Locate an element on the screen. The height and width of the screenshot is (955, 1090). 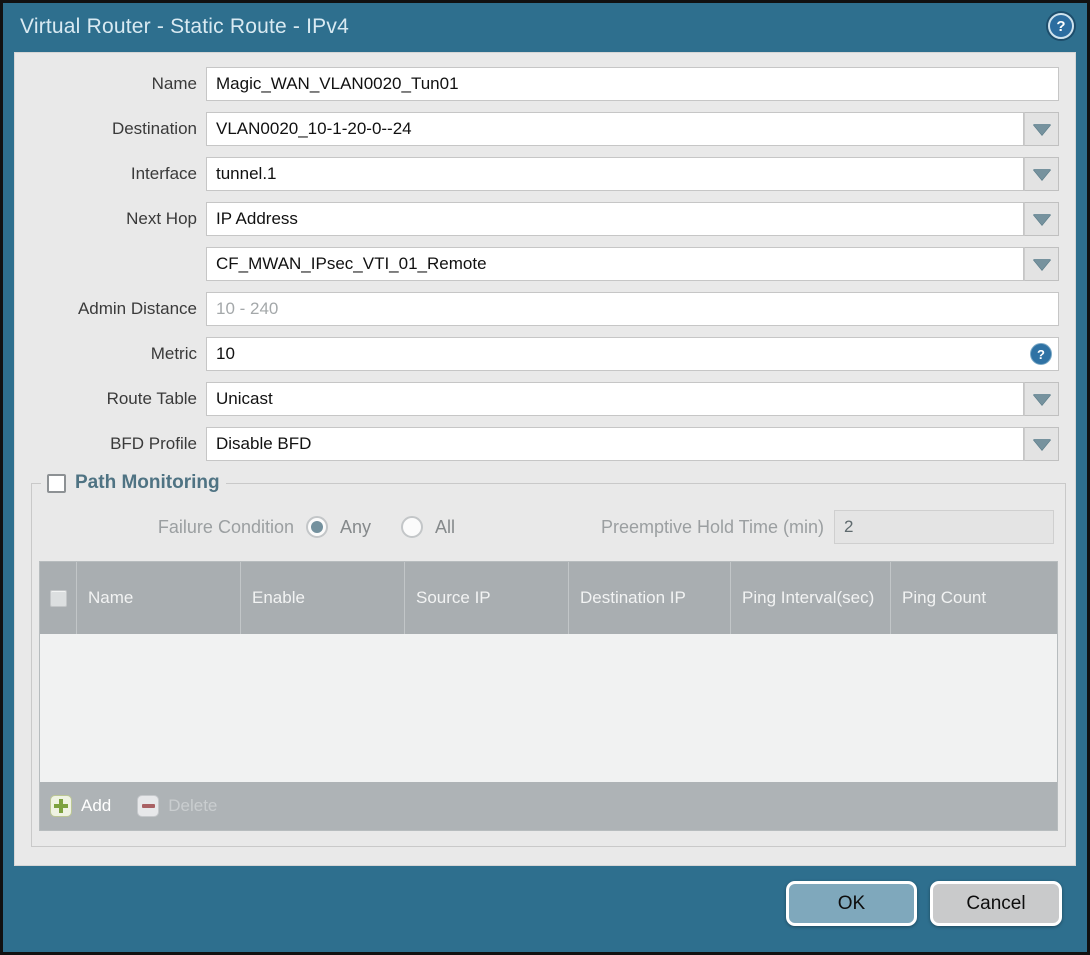
interface-label: Interface is located at coordinates (163, 173).